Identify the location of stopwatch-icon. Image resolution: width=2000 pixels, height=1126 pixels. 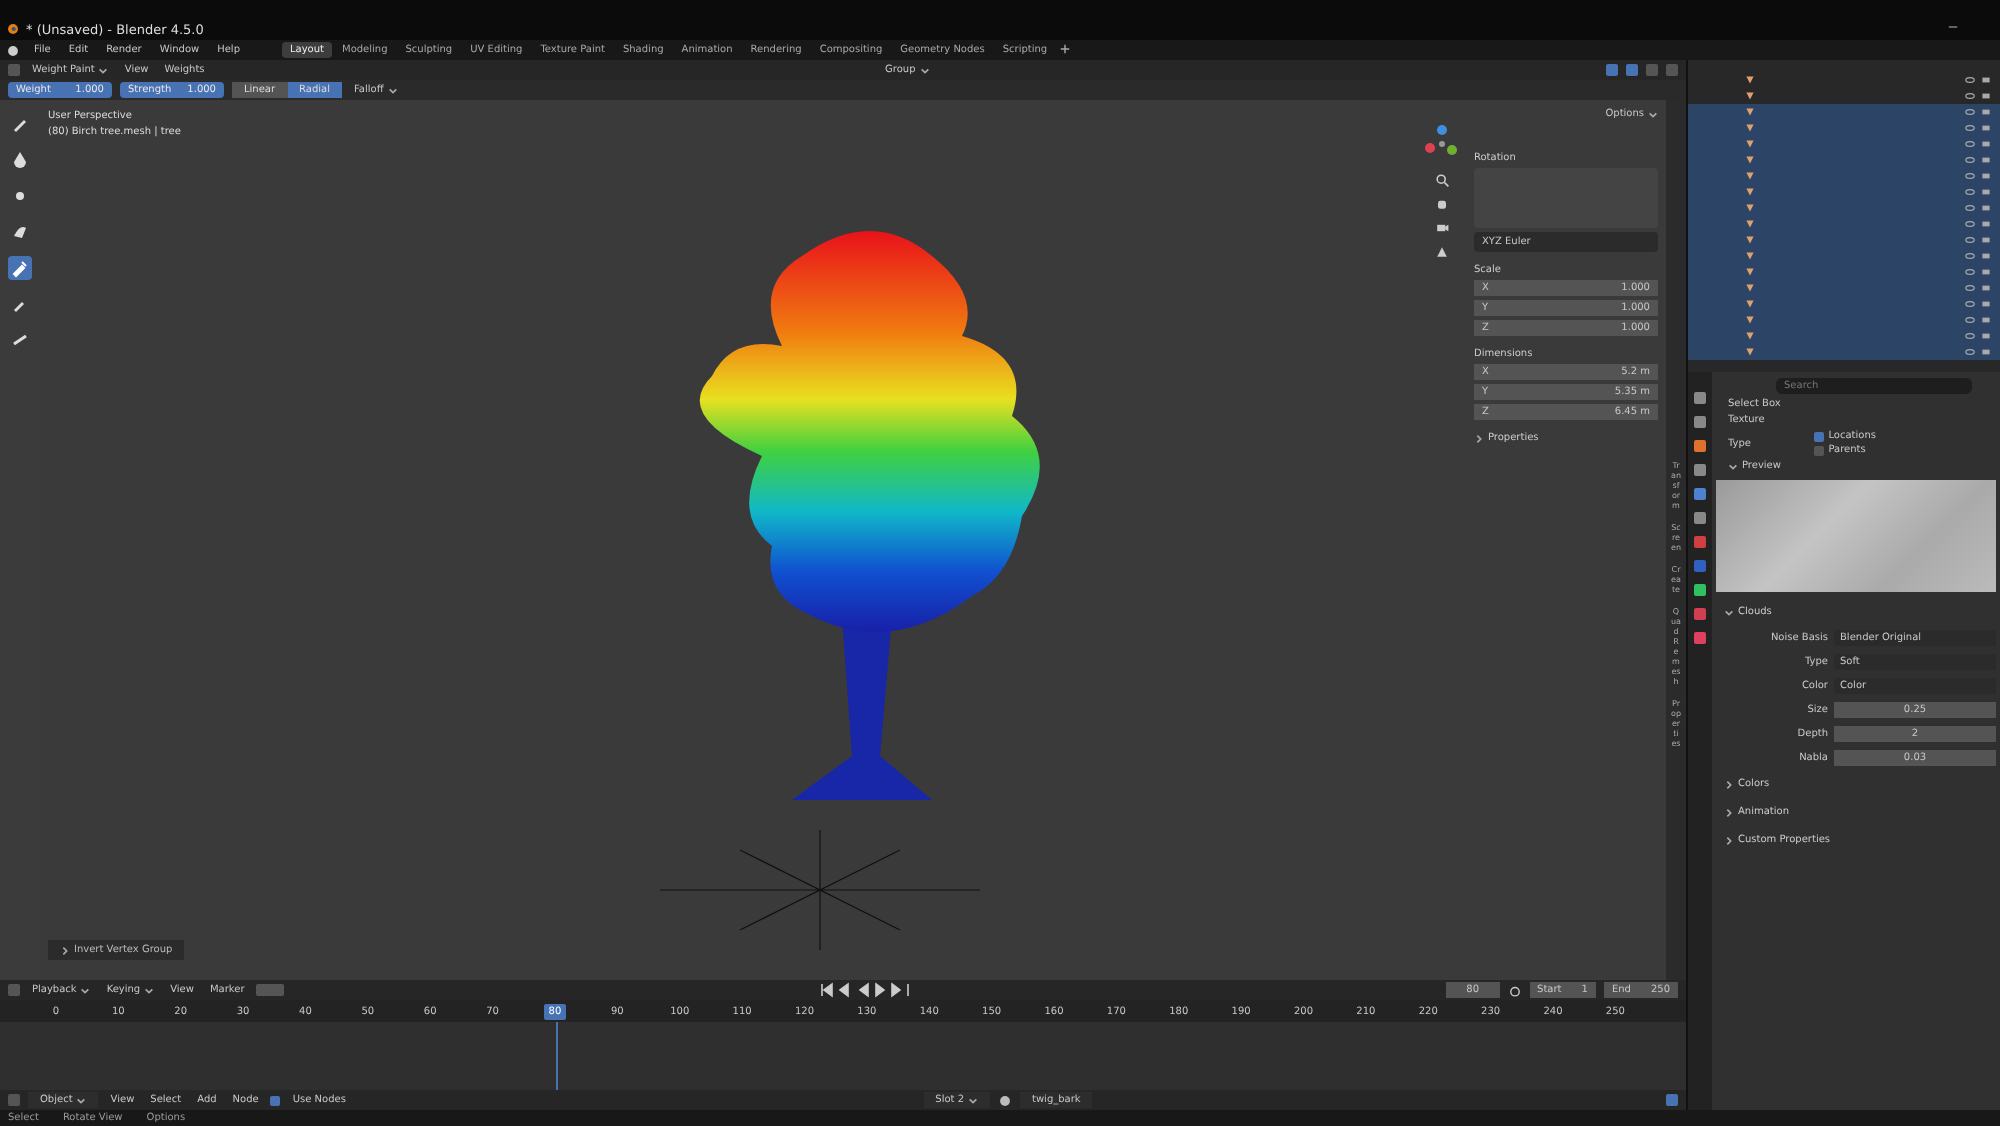
(1514, 990).